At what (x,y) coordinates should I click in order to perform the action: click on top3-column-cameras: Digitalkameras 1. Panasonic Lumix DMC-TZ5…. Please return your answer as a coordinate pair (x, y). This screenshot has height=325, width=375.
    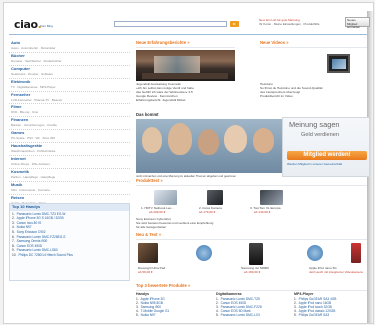
    Looking at the image, I should click on (254, 304).